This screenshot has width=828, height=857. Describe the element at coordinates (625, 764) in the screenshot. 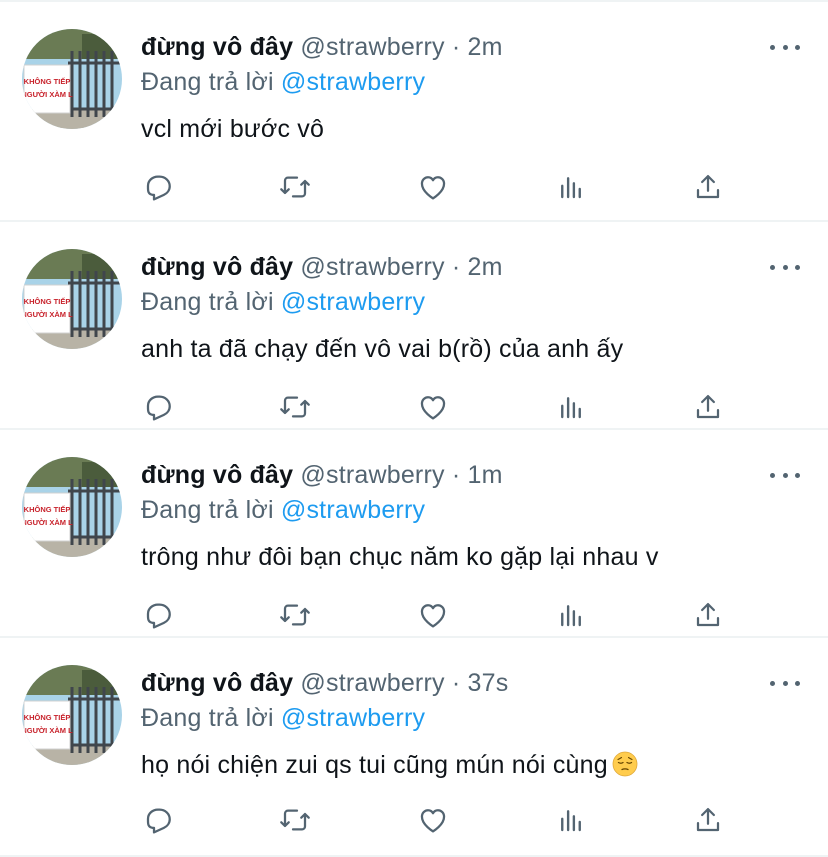

I see `pensive-face-emoji` at that location.